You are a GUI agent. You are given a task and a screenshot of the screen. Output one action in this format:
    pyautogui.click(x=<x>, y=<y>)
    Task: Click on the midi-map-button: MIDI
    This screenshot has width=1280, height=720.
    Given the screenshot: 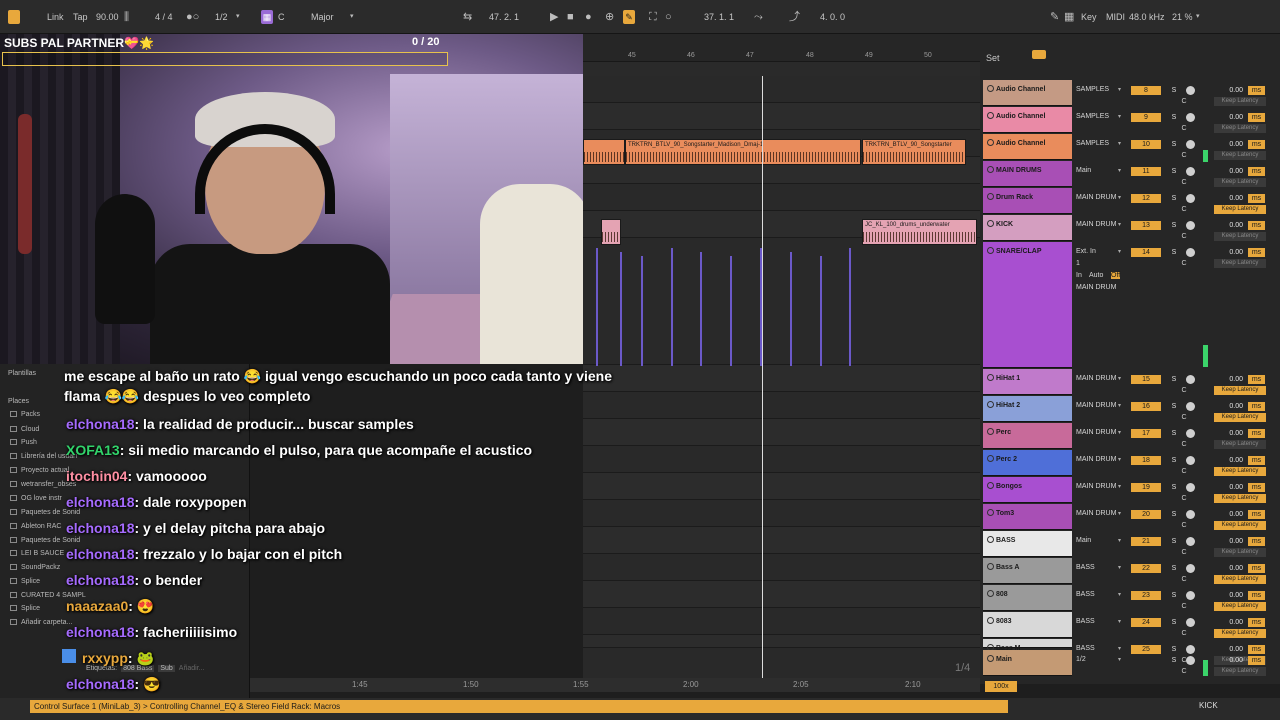 What is the action you would take?
    pyautogui.click(x=1115, y=17)
    